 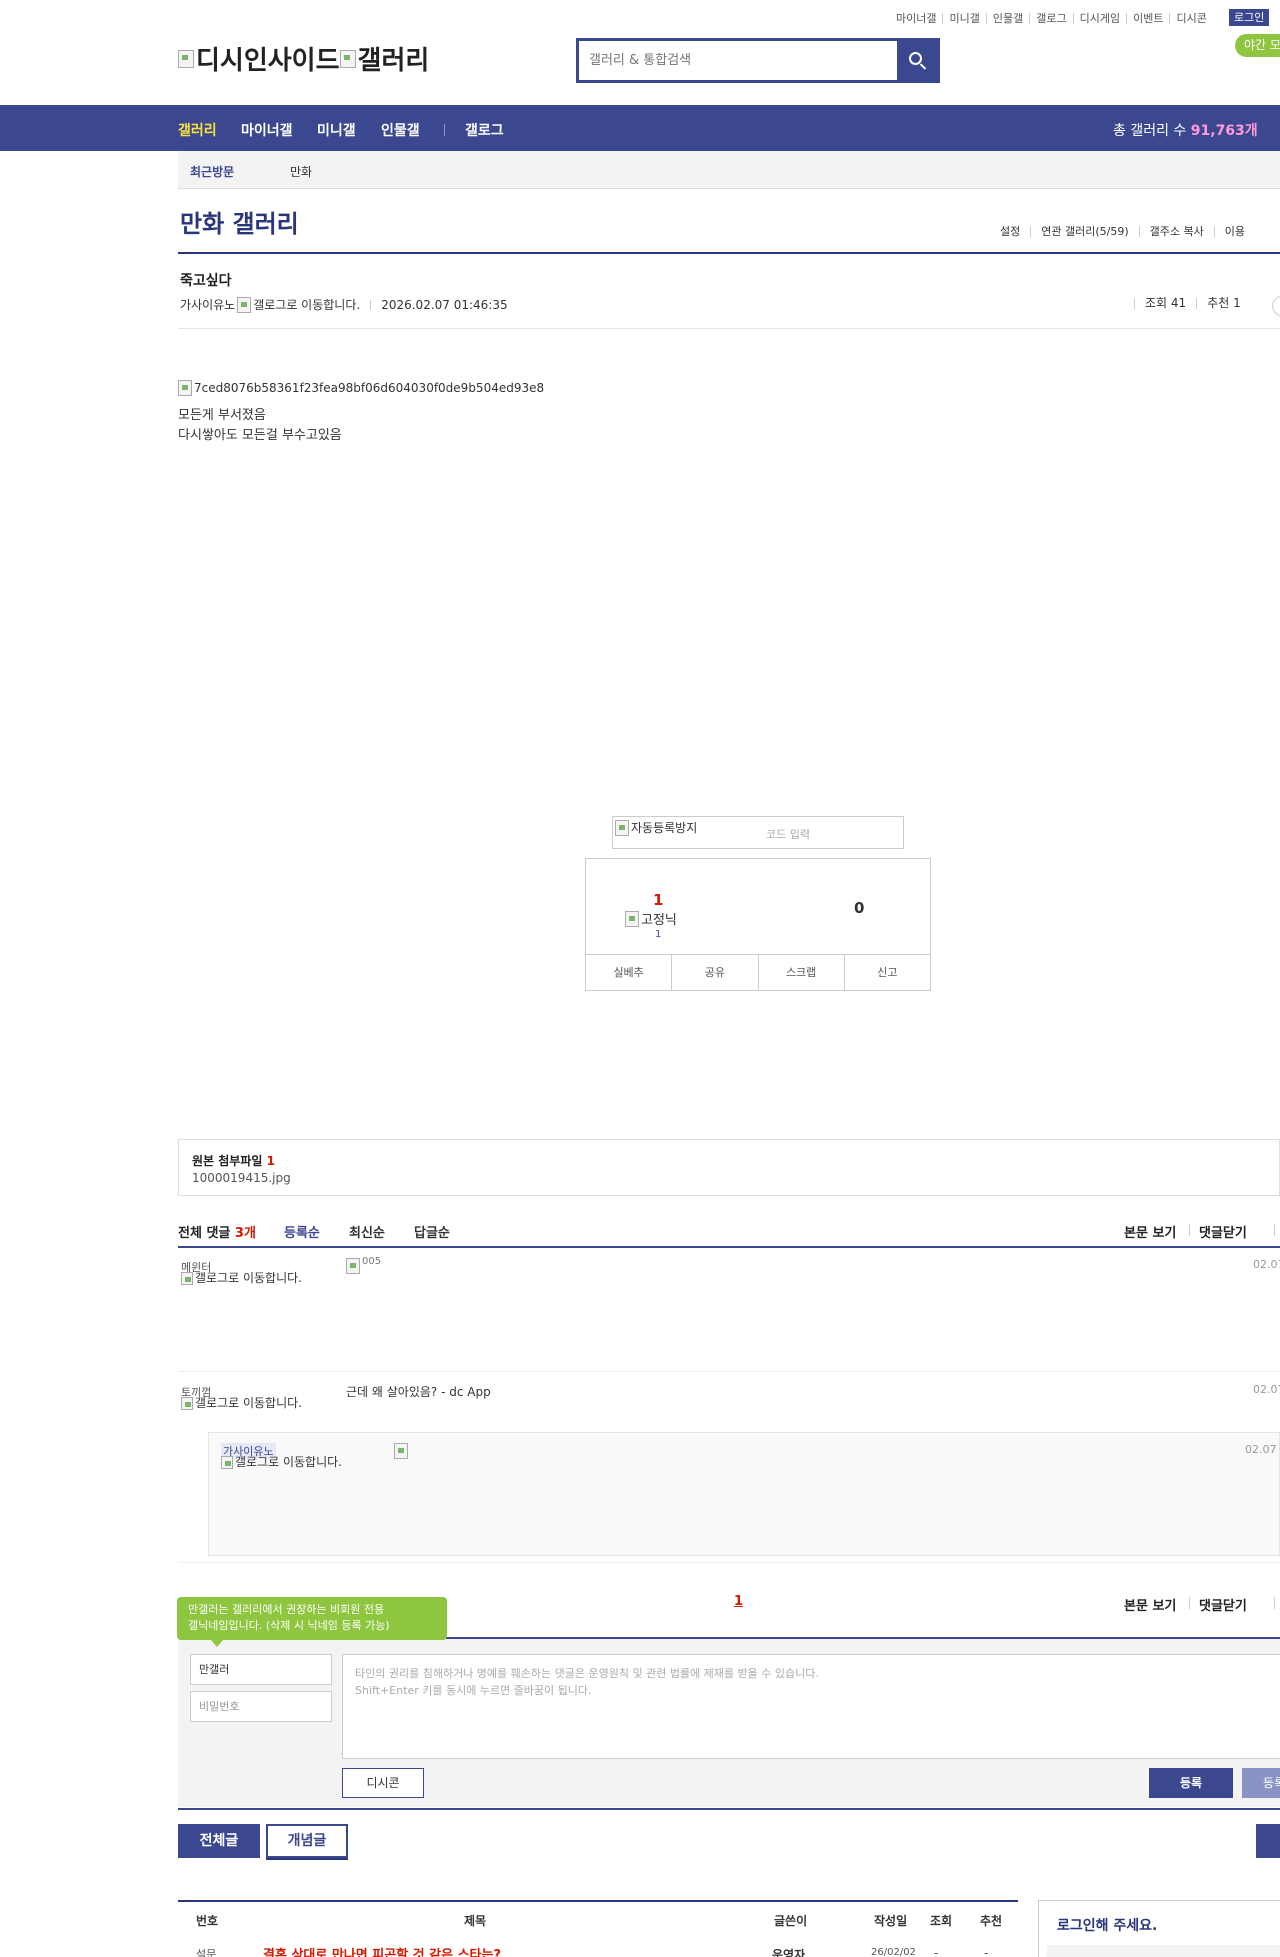 I want to click on util-gallog: 갤로그, so click(x=1050, y=18).